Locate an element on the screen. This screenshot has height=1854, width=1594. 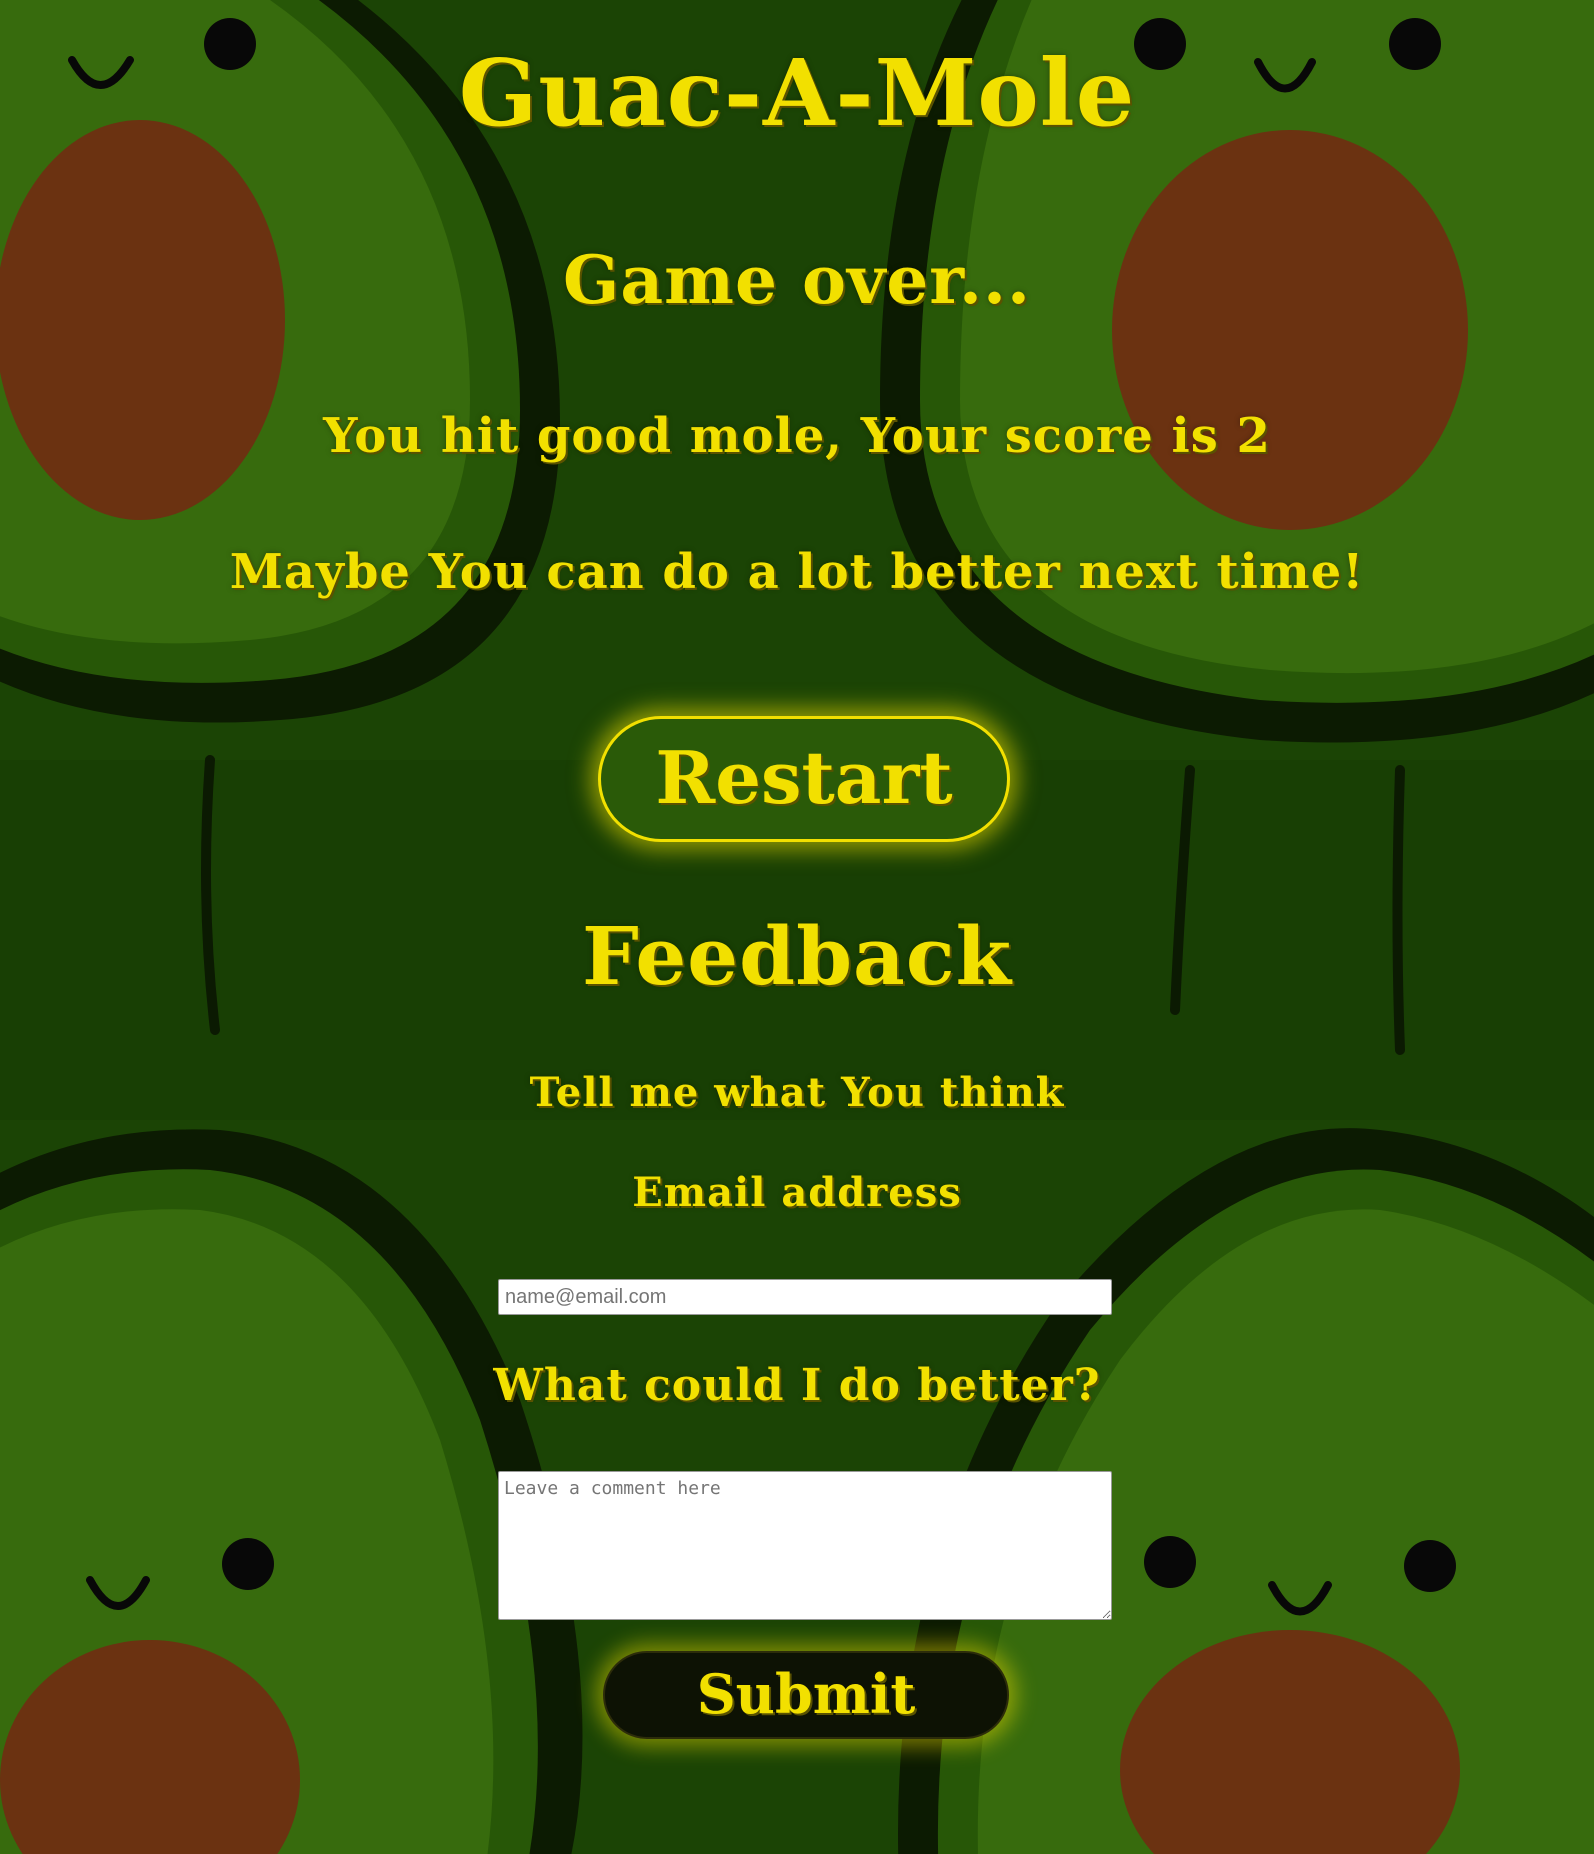
email-label: Email address is located at coordinates (797, 1192).